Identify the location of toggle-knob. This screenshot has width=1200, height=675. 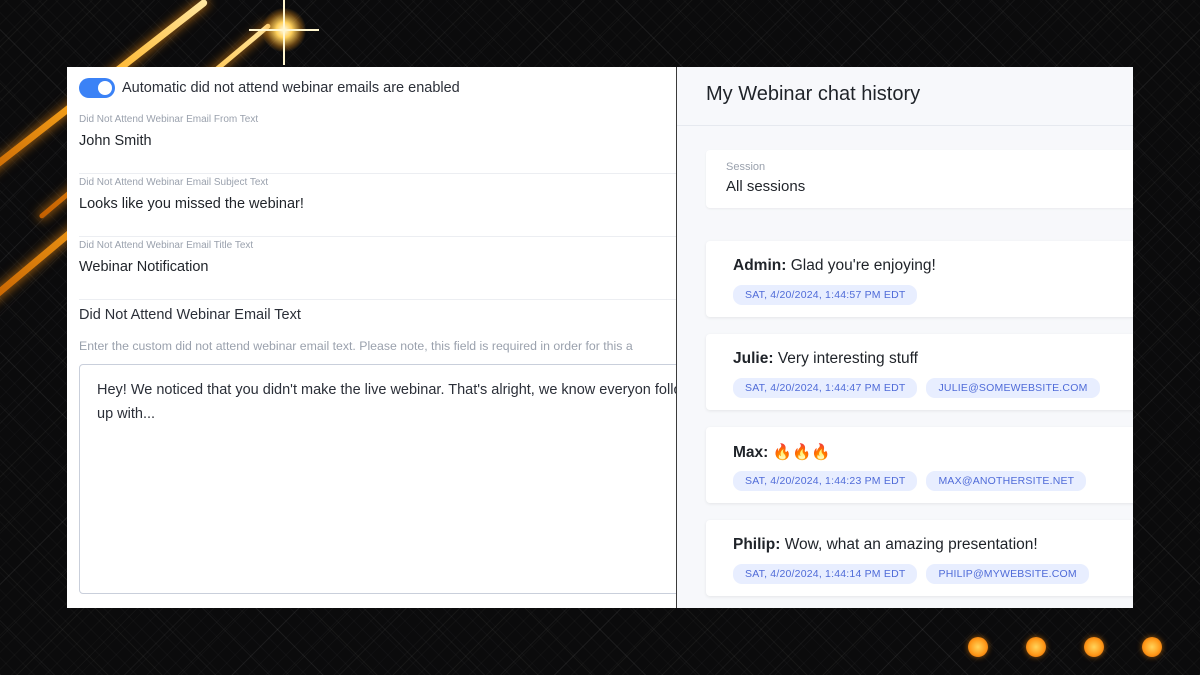
(105, 88).